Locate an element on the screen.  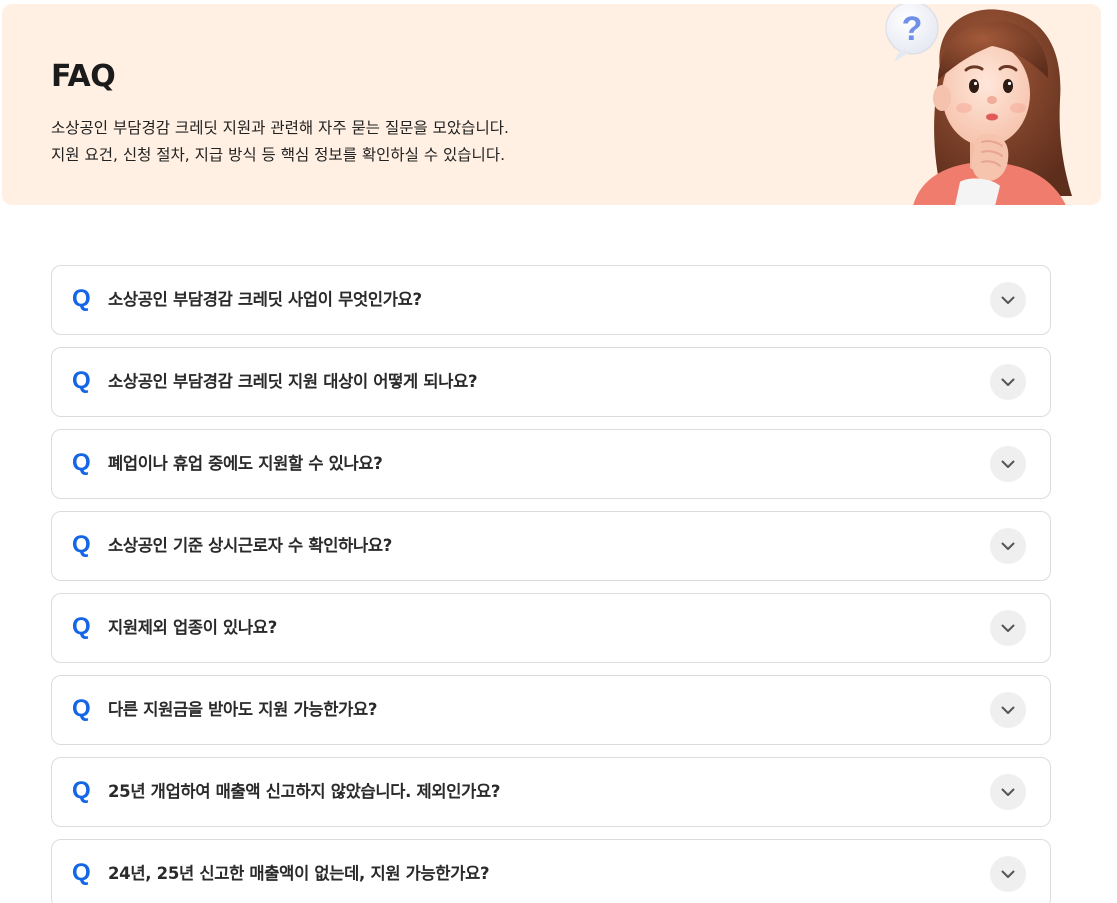
faq-question: 24년, 25년 신고한 매출액이 없는데, 지원 가능한가요? is located at coordinates (299, 873).